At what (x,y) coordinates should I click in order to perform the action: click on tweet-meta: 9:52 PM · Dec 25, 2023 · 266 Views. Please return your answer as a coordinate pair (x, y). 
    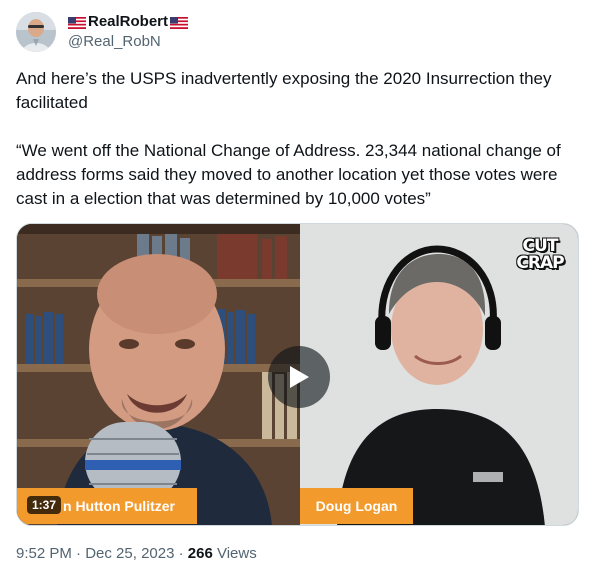
    Looking at the image, I should click on (136, 554).